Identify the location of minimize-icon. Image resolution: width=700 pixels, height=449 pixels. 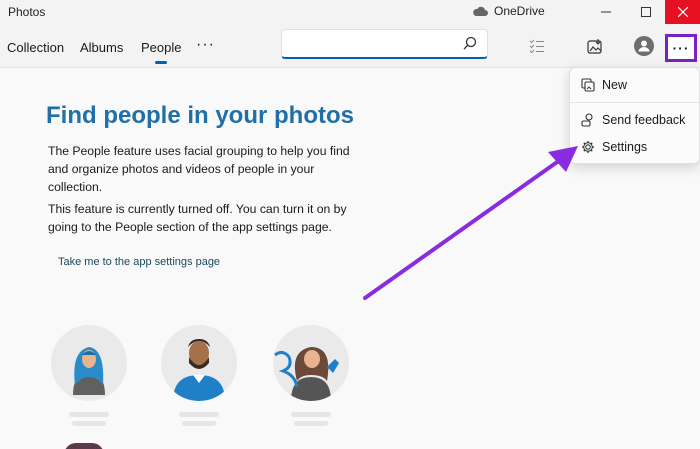
(606, 12).